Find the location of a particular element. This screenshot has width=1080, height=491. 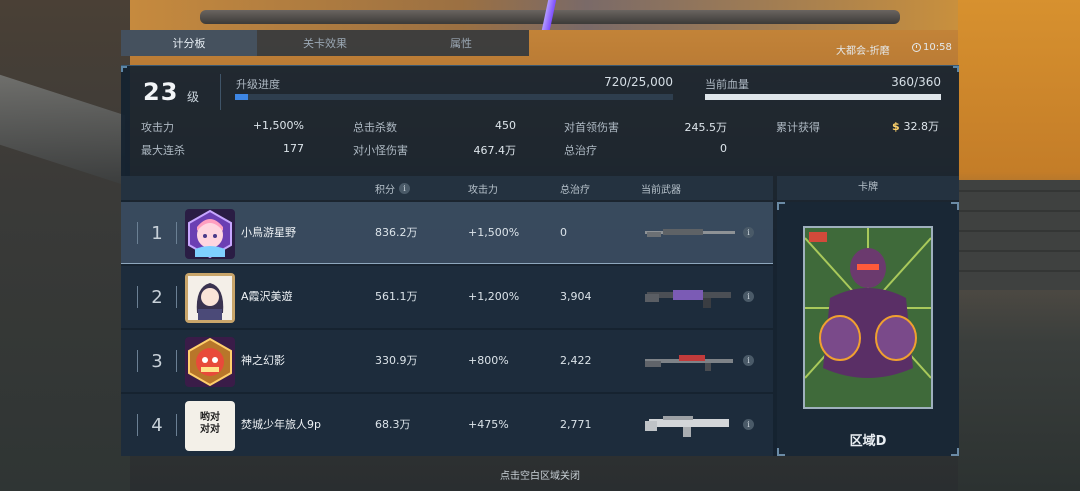

header-card: 卡牌 is located at coordinates (868, 188).